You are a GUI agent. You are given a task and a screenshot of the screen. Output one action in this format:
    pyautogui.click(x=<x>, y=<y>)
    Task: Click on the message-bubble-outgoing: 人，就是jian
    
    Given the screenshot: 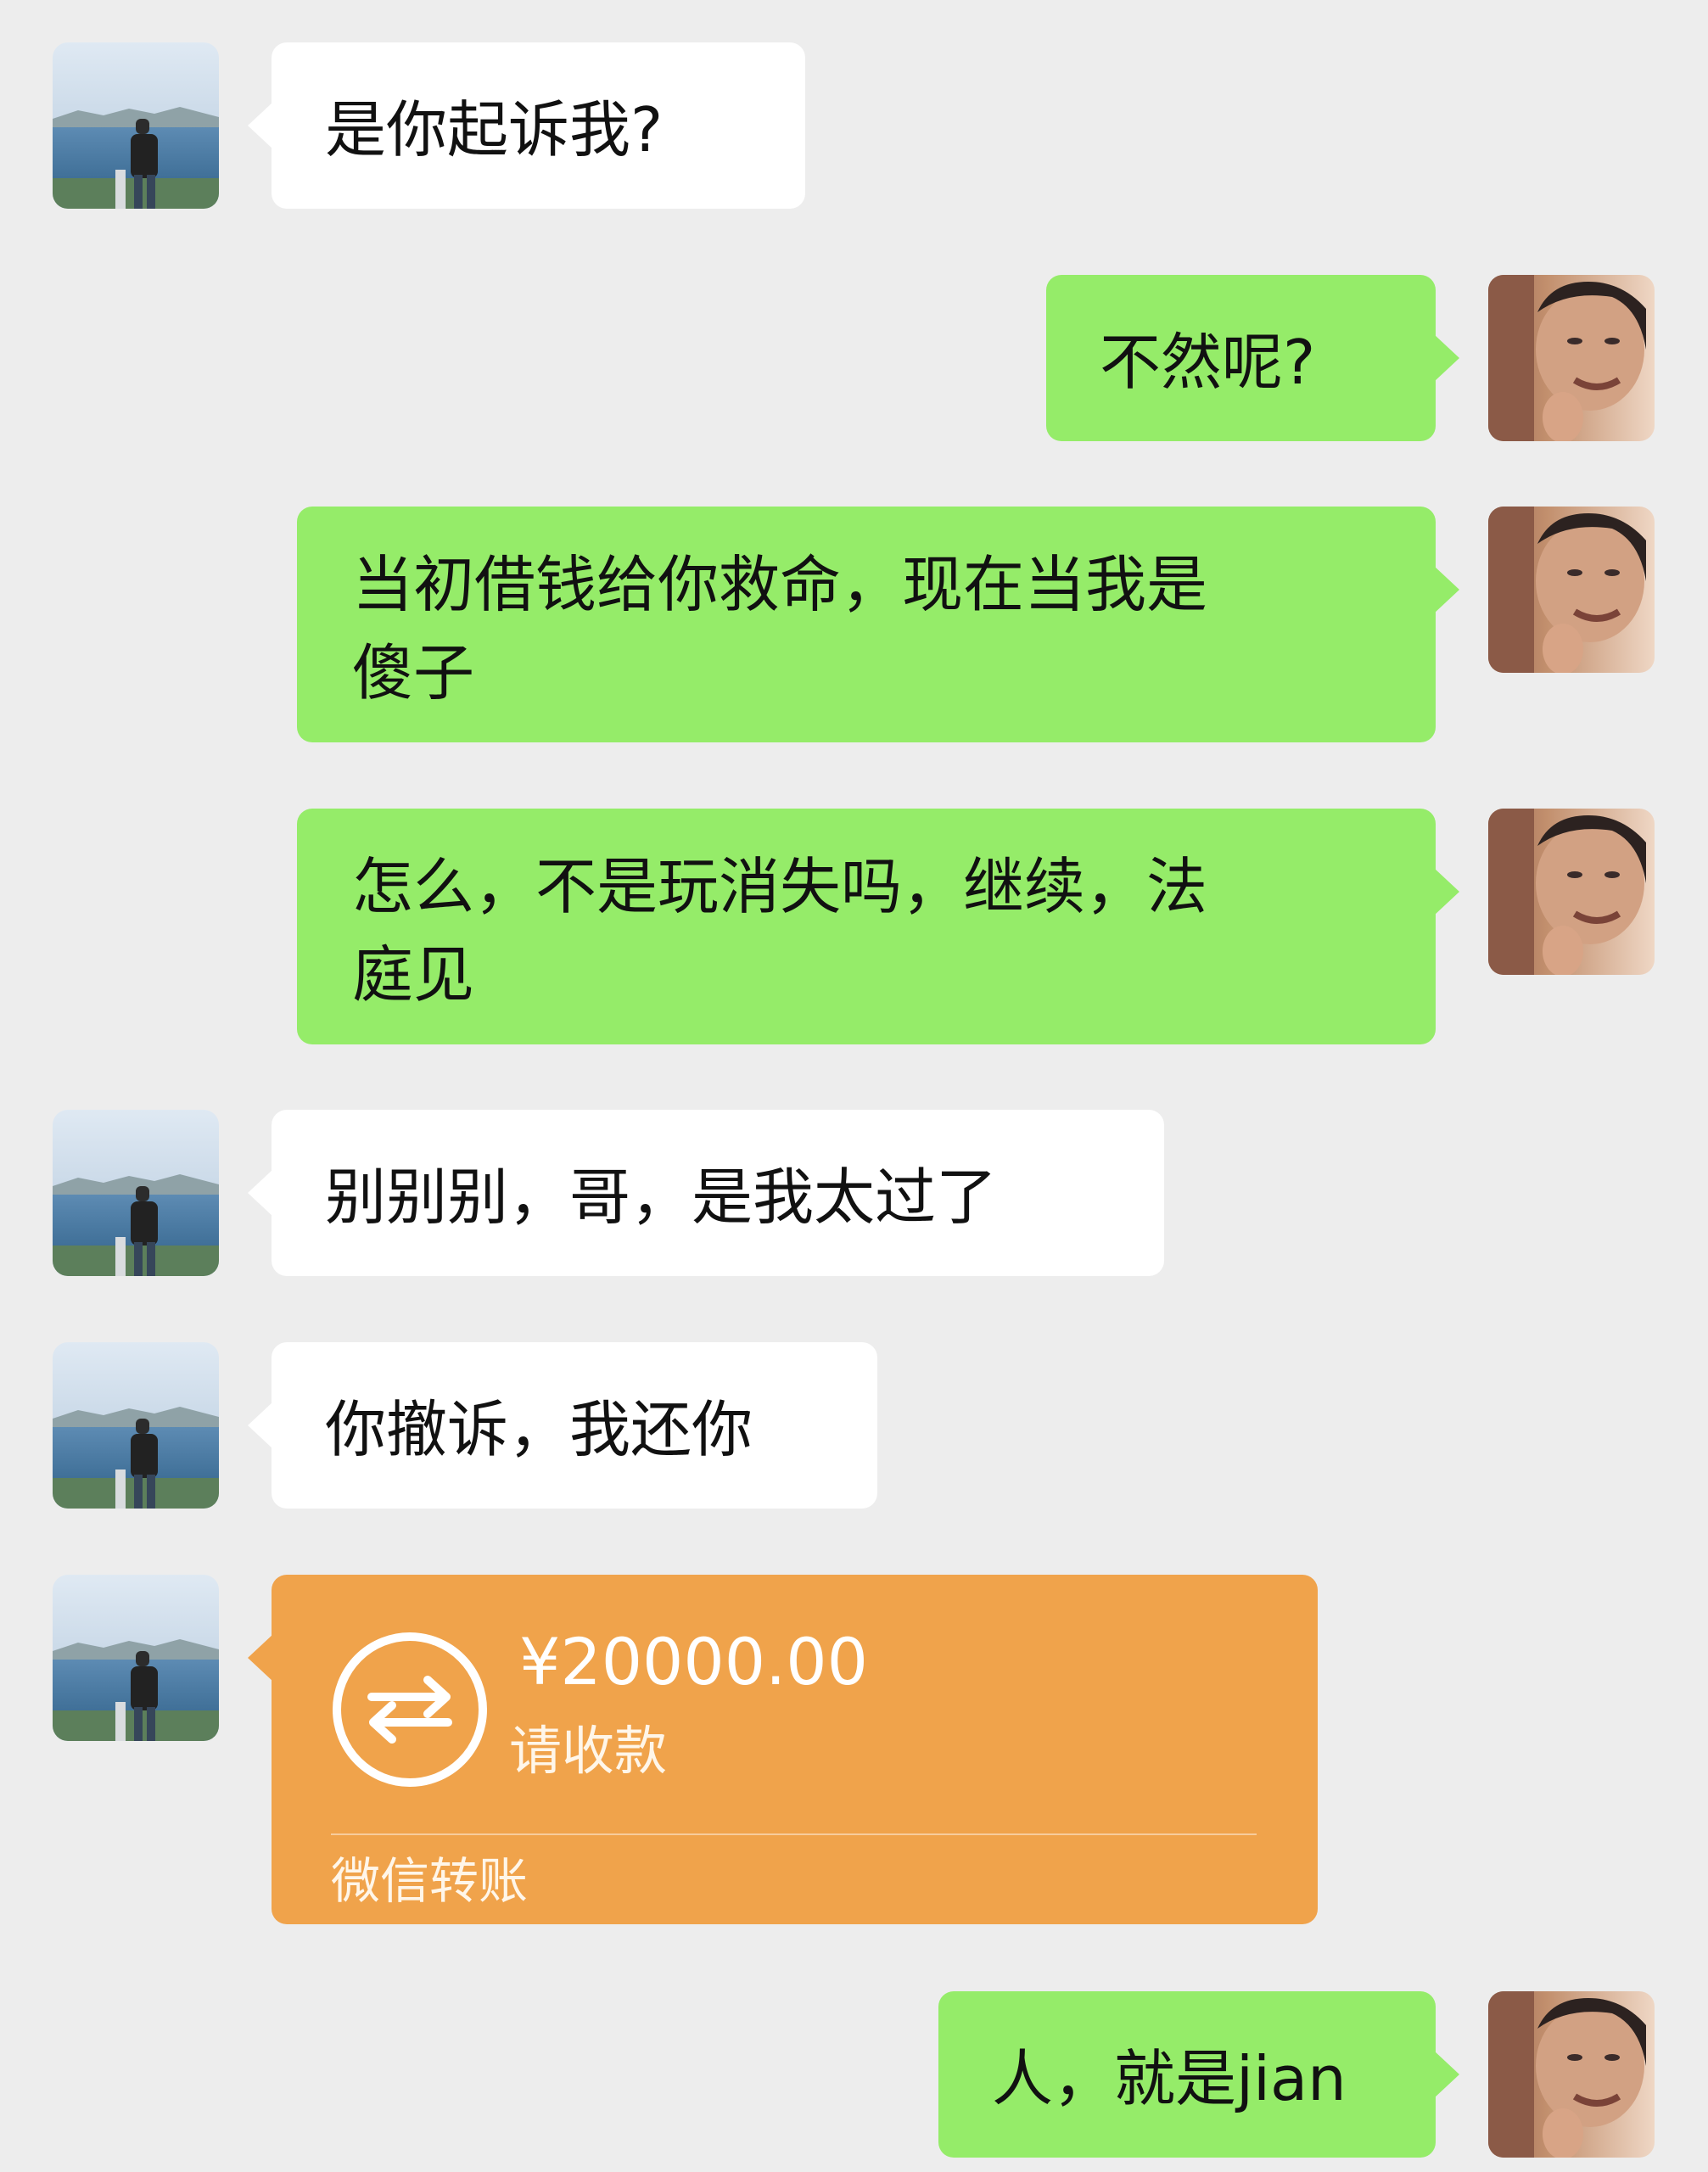 What is the action you would take?
    pyautogui.click(x=1198, y=2074)
    